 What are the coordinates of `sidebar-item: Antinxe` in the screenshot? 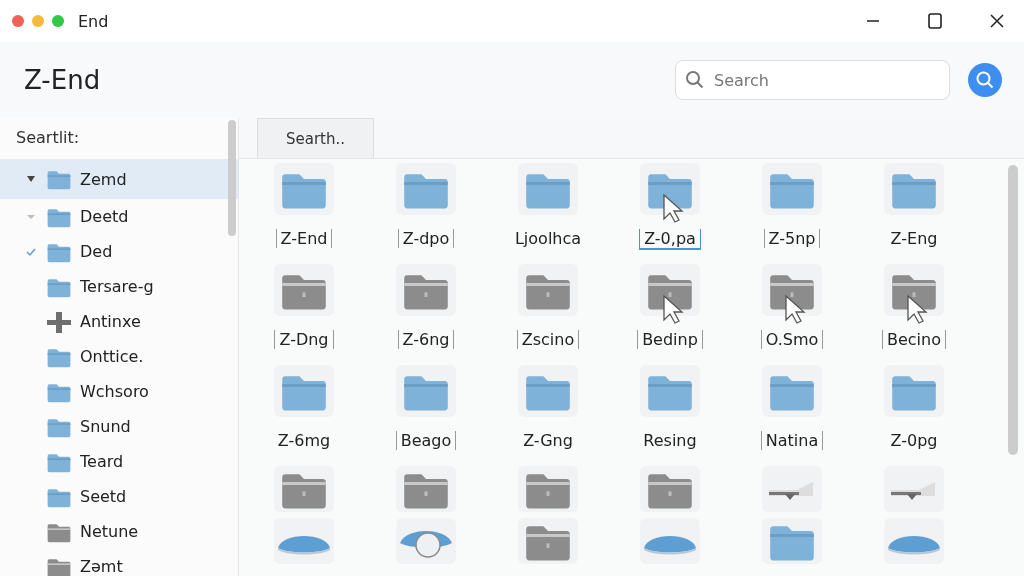 It's located at (119, 321).